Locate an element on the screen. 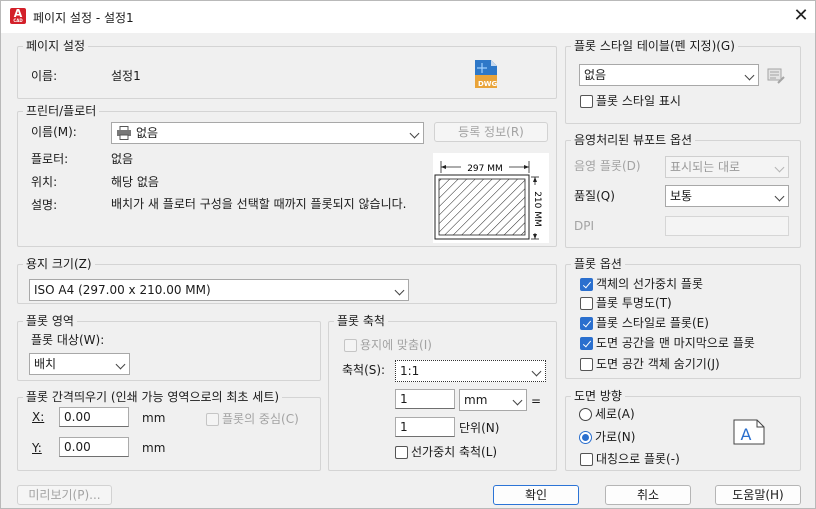  page-setup-name-value: 설정1 is located at coordinates (126, 76).